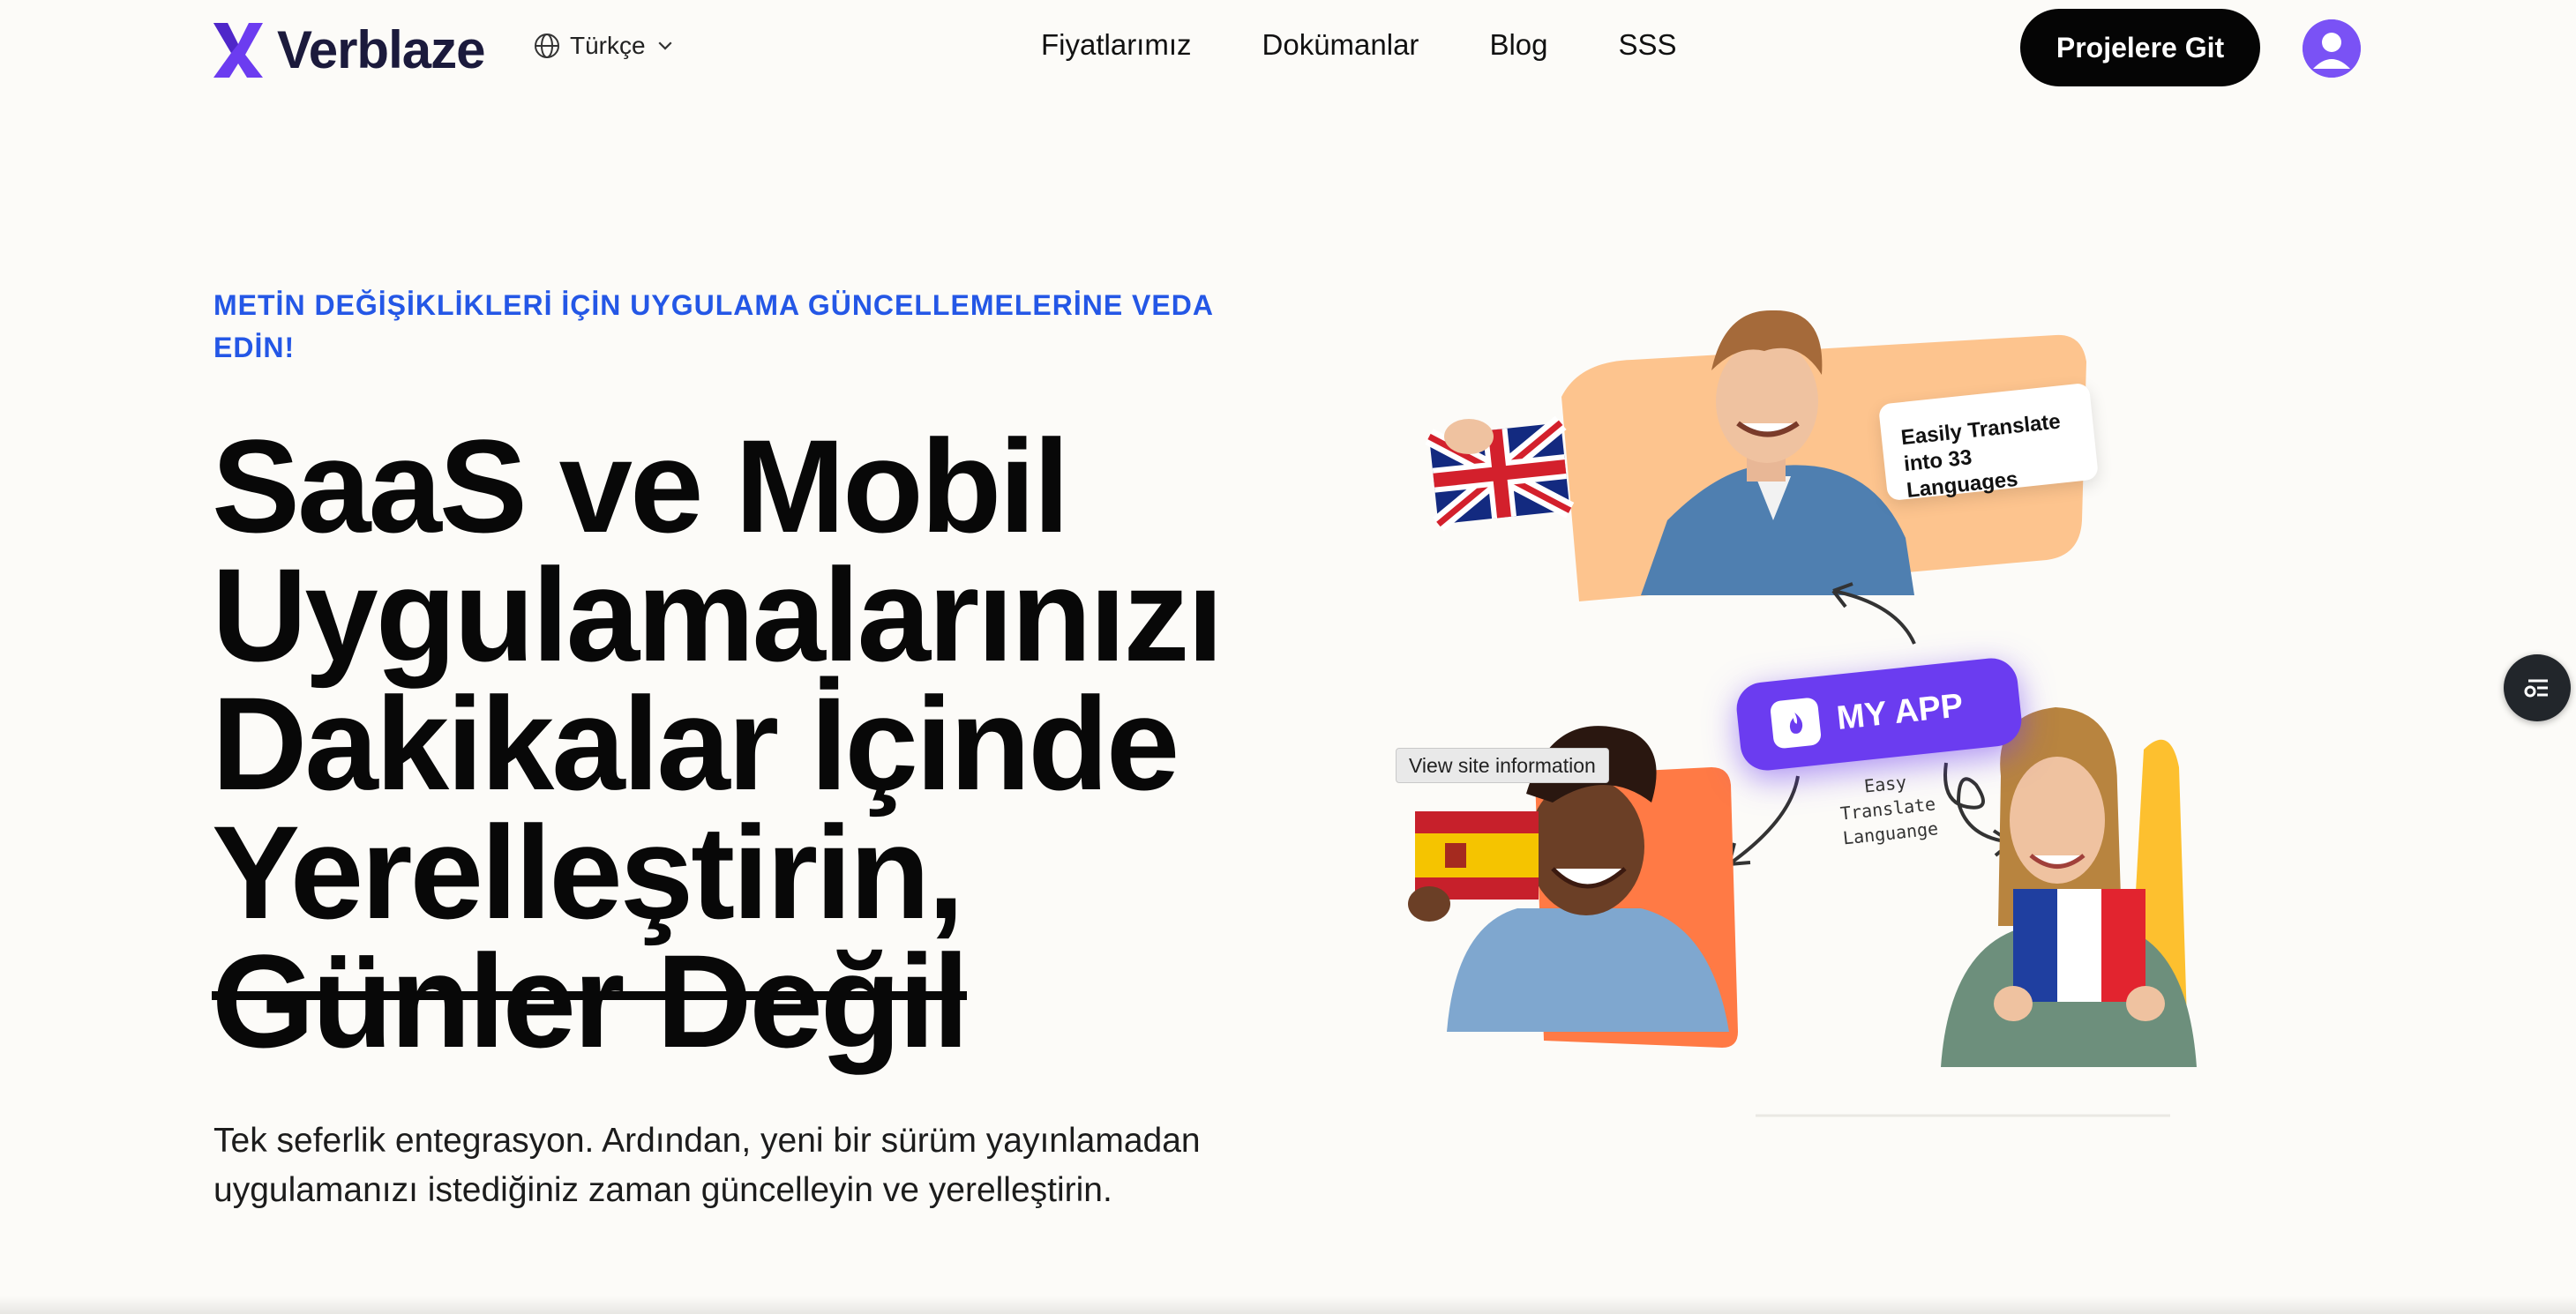 The height and width of the screenshot is (1314, 2576). I want to click on arrow-left, so click(1764, 820).